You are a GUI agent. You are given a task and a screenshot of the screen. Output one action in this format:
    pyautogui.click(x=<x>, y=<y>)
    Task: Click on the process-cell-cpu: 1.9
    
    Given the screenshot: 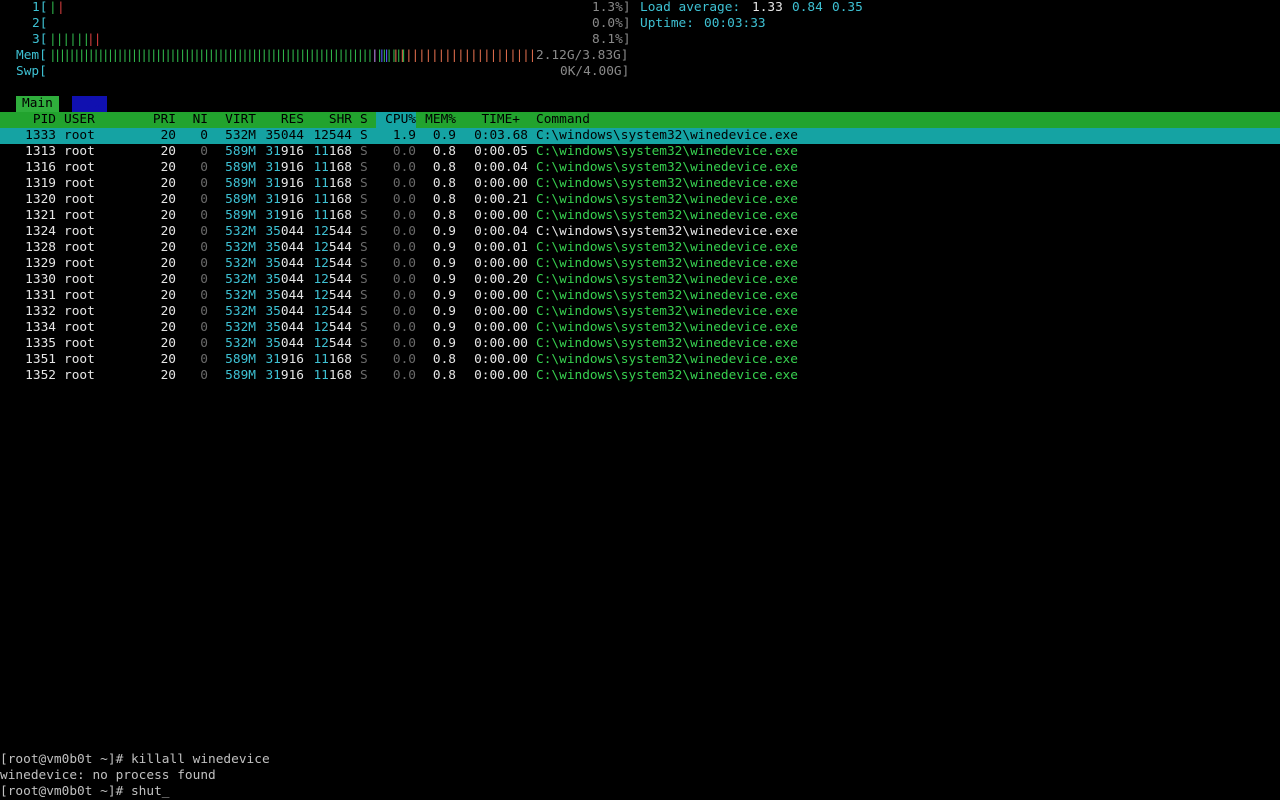 What is the action you would take?
    pyautogui.click(x=404, y=135)
    